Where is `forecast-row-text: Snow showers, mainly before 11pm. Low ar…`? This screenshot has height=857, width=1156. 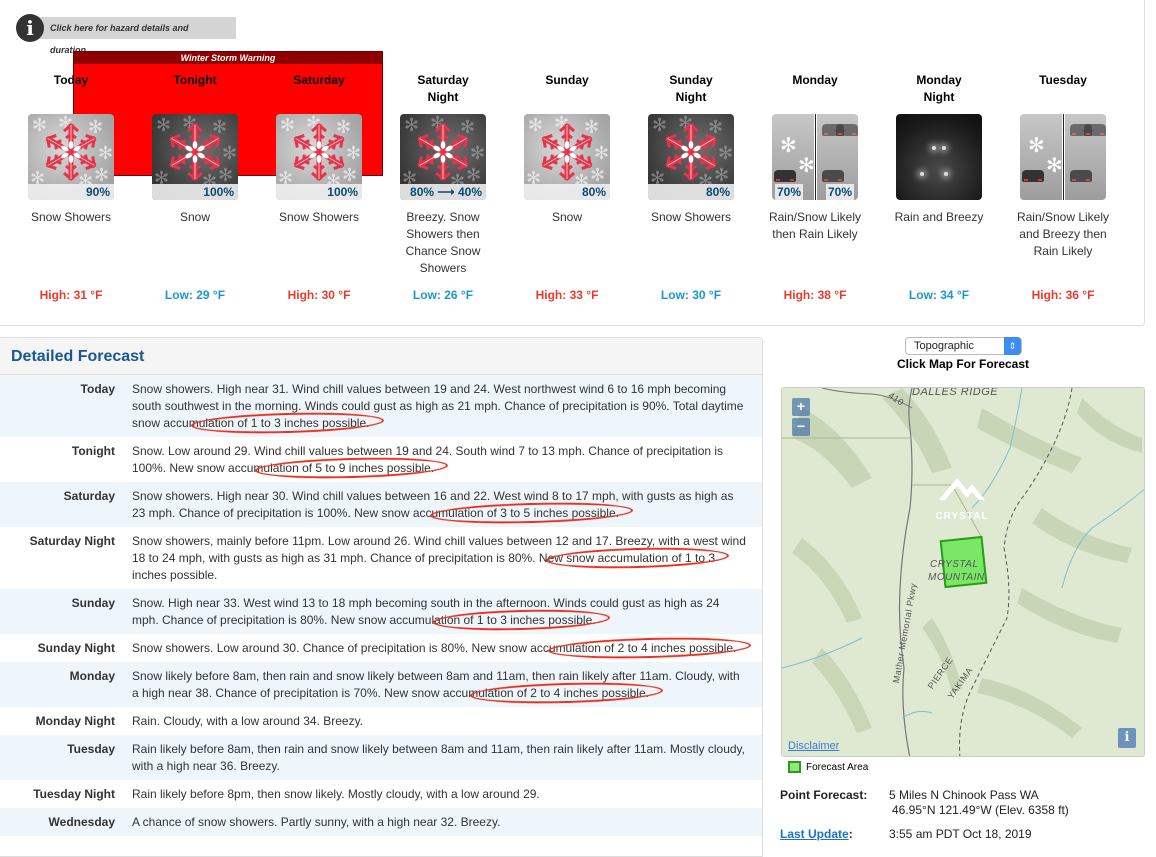
forecast-row-text: Snow showers, mainly before 11pm. Low ar… is located at coordinates (439, 558).